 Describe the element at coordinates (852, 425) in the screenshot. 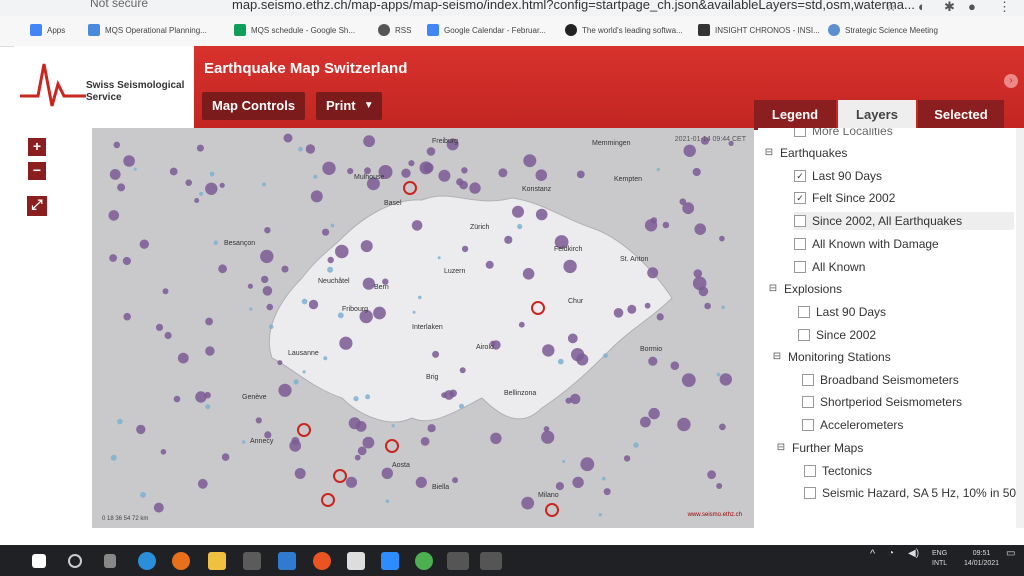

I see `layer-accelerometers: Accelerometers` at that location.